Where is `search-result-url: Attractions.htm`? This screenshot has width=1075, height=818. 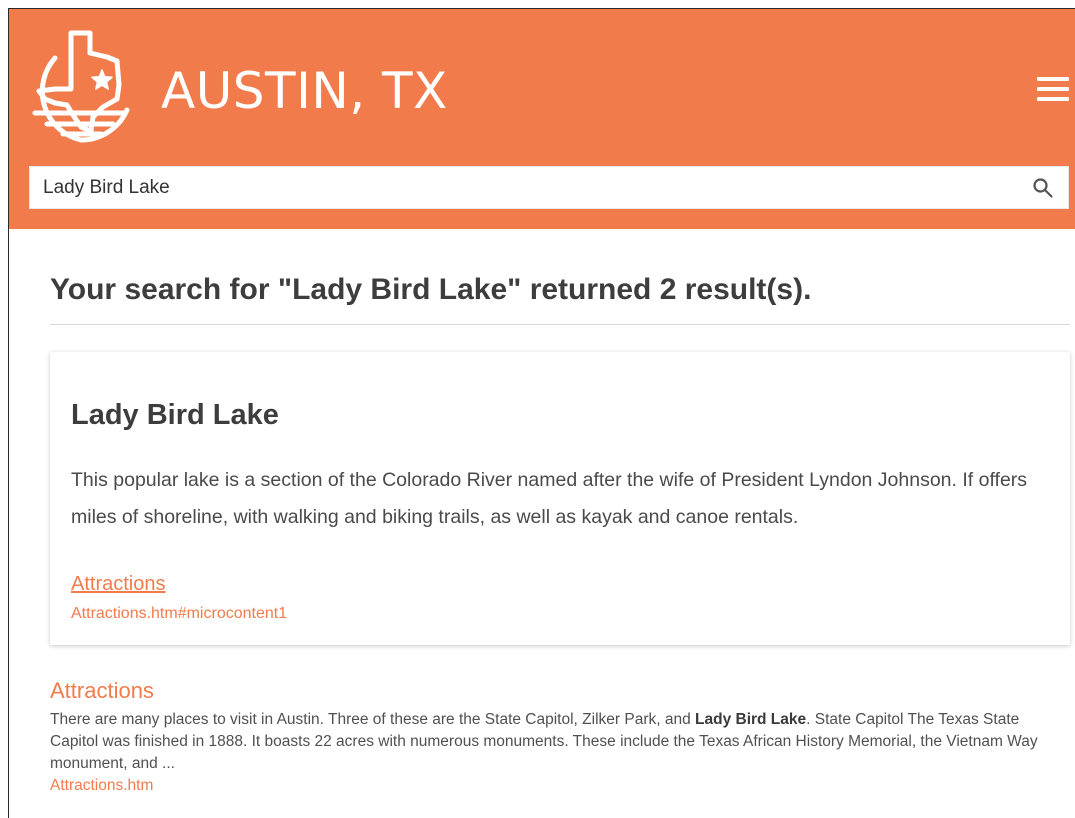 search-result-url: Attractions.htm is located at coordinates (102, 785).